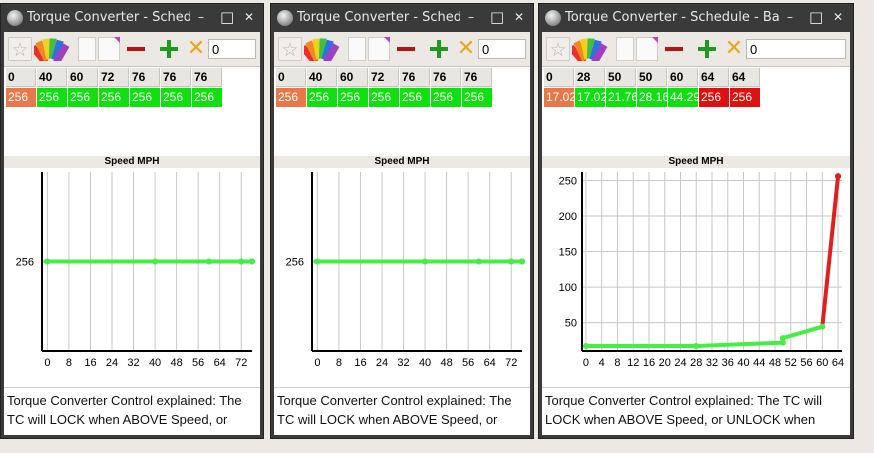 This screenshot has width=874, height=453. What do you see at coordinates (791, 363) in the screenshot?
I see `x-tick-label: 52` at bounding box center [791, 363].